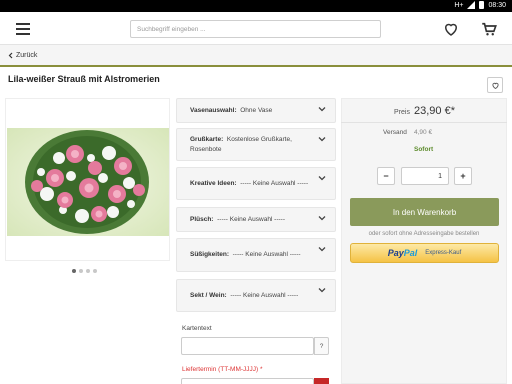 The height and width of the screenshot is (384, 512). I want to click on paypal-logo-b: Pal, so click(410, 253).